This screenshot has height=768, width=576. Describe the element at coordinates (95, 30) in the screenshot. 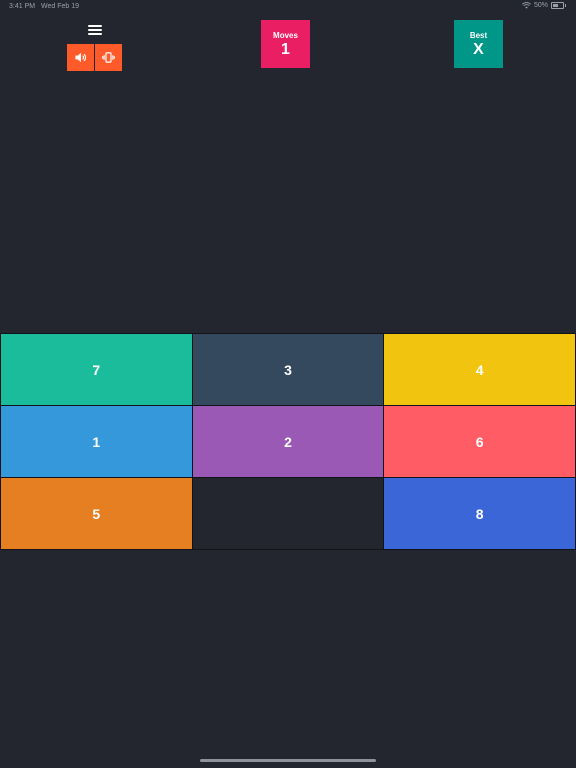

I see `hamburger-menu-icon` at that location.